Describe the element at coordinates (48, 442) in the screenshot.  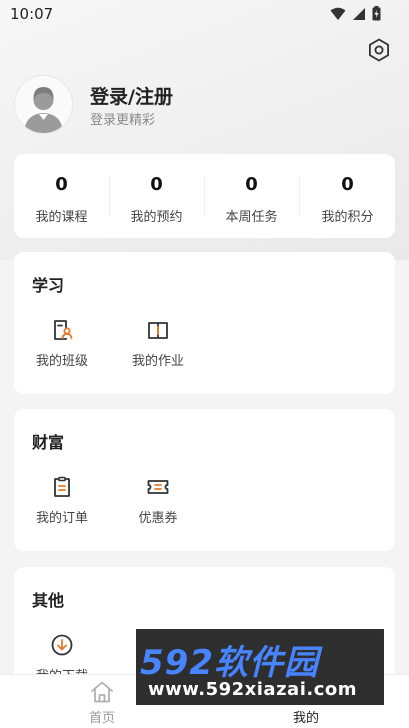
I see `section-title: 财富` at that location.